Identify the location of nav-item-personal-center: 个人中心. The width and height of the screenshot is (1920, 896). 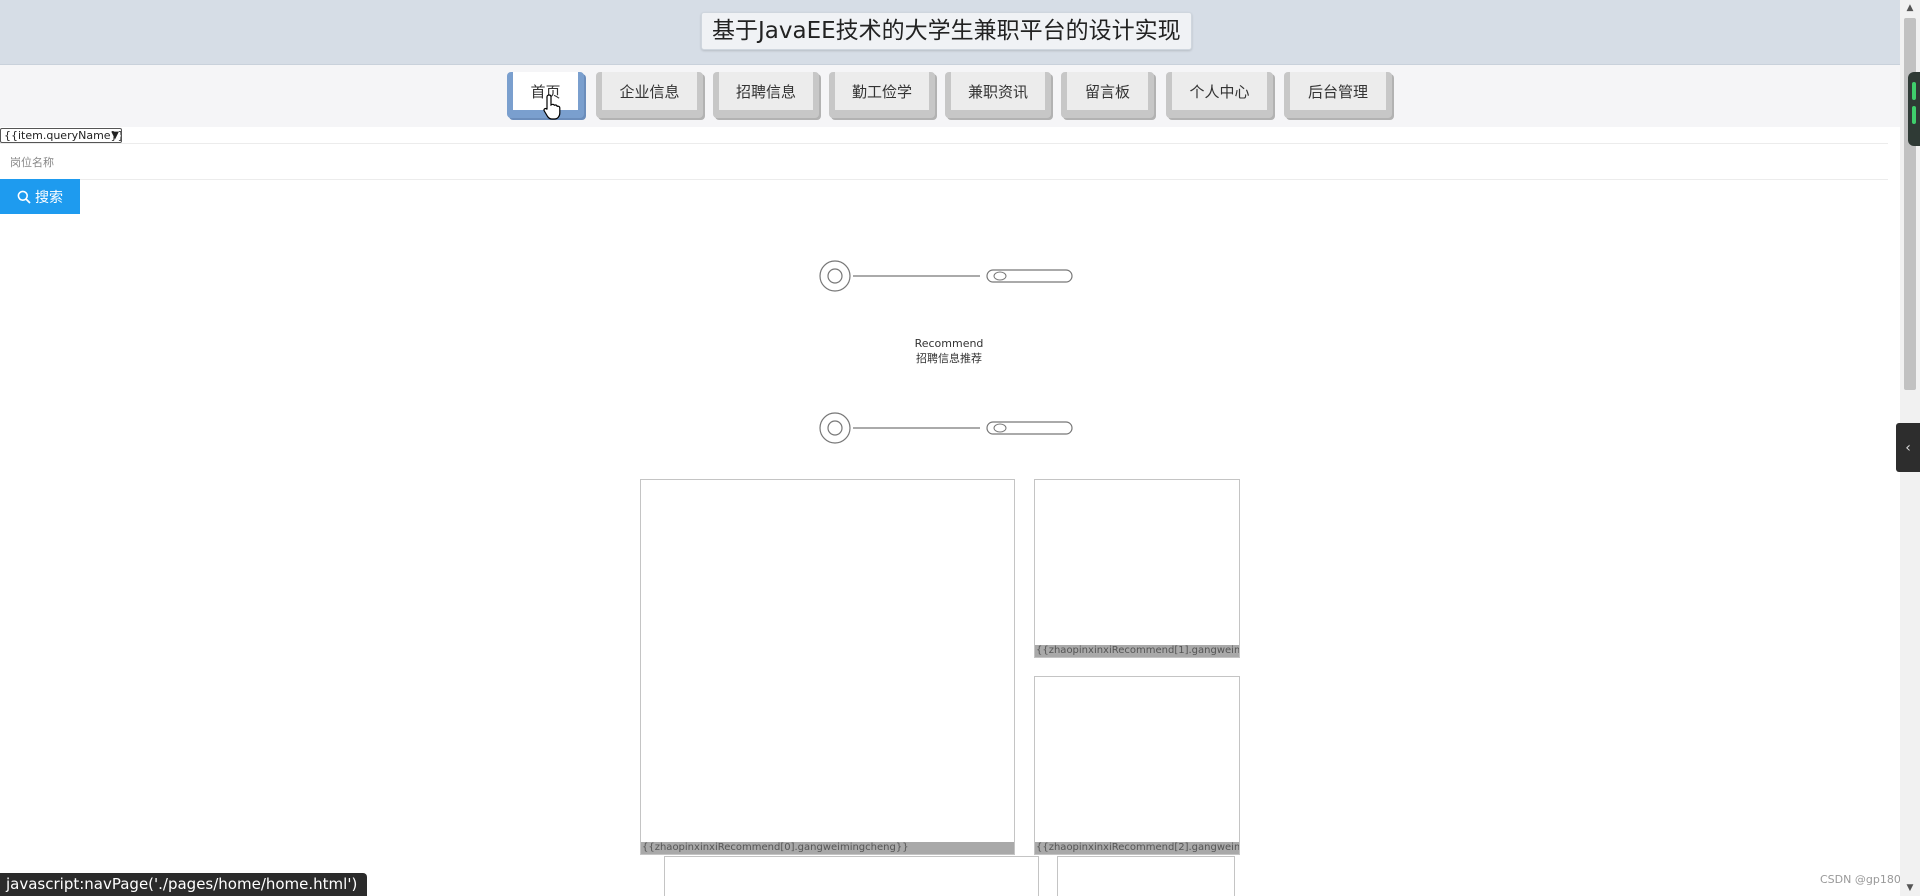
(1219, 95).